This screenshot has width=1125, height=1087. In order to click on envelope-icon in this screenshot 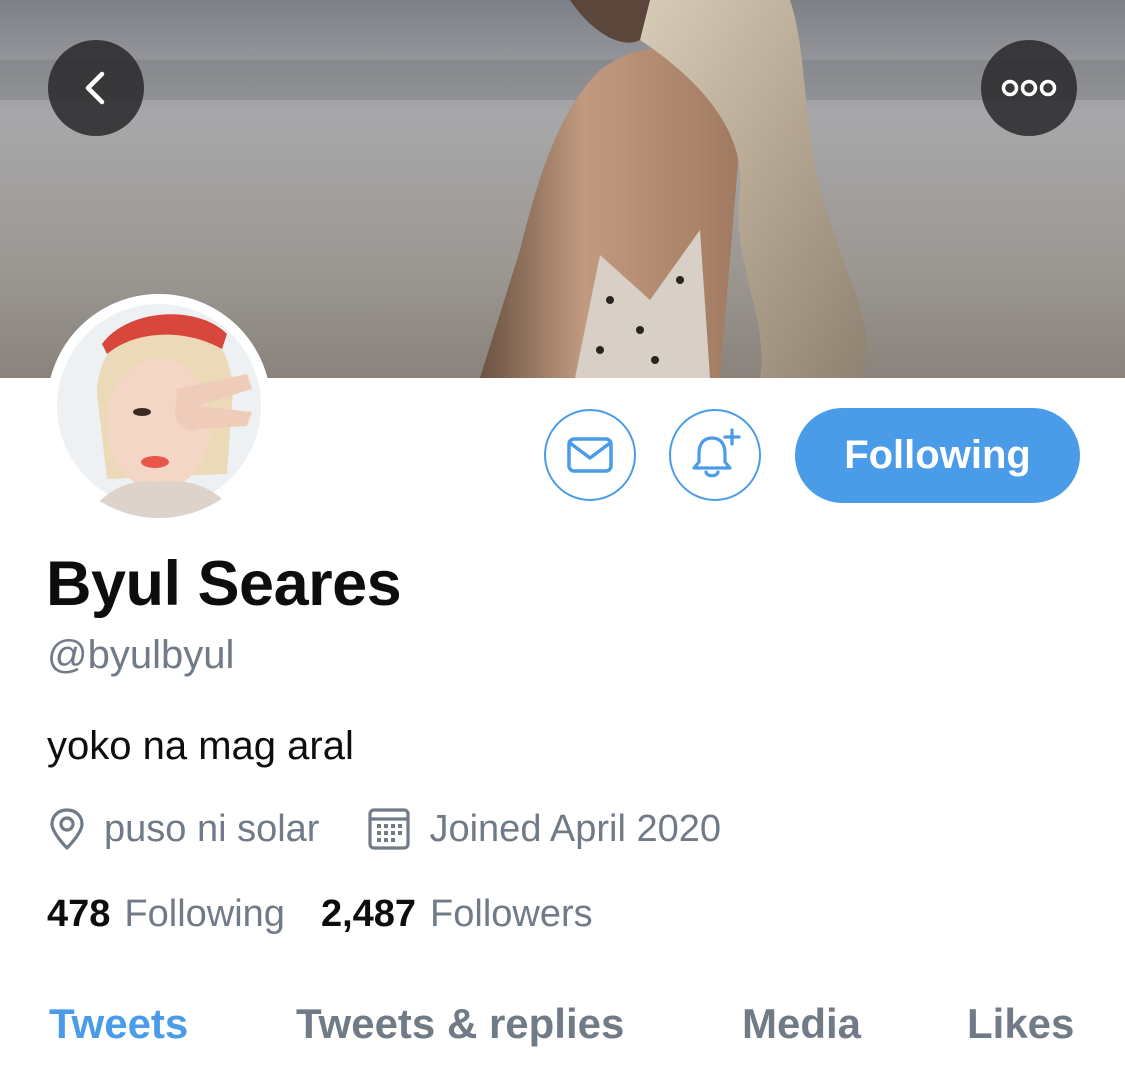, I will do `click(590, 455)`.